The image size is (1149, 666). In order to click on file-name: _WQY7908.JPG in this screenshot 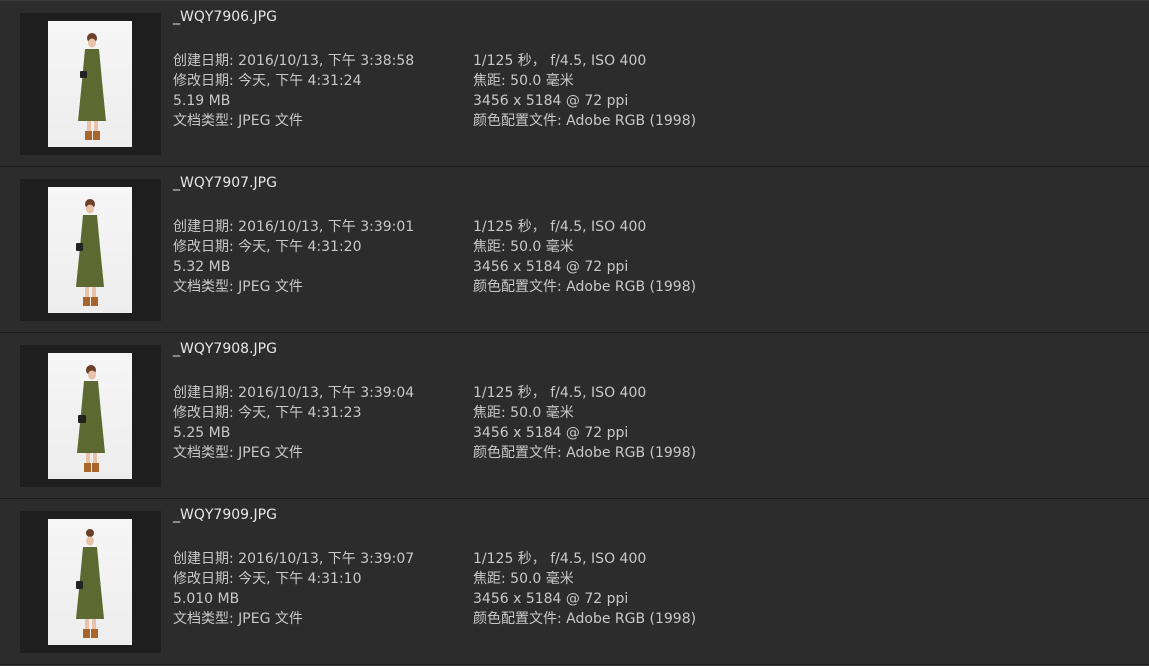, I will do `click(225, 349)`.